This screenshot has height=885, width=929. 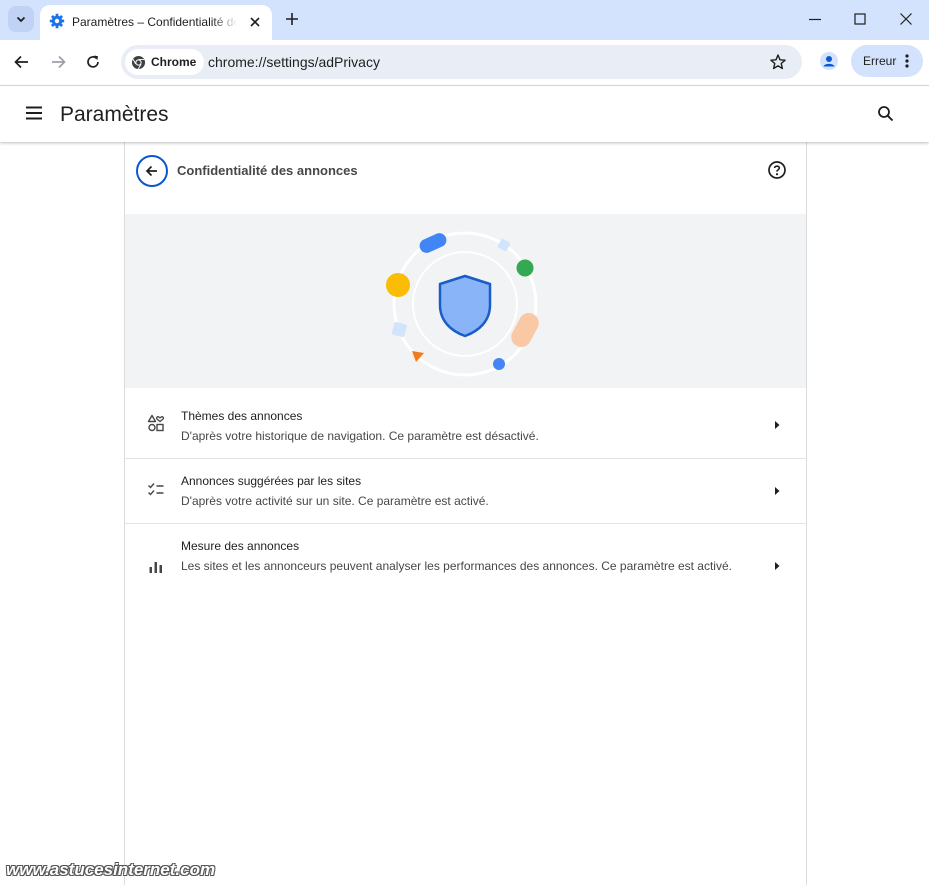 I want to click on ad-privacy-illustration, so click(x=465, y=301).